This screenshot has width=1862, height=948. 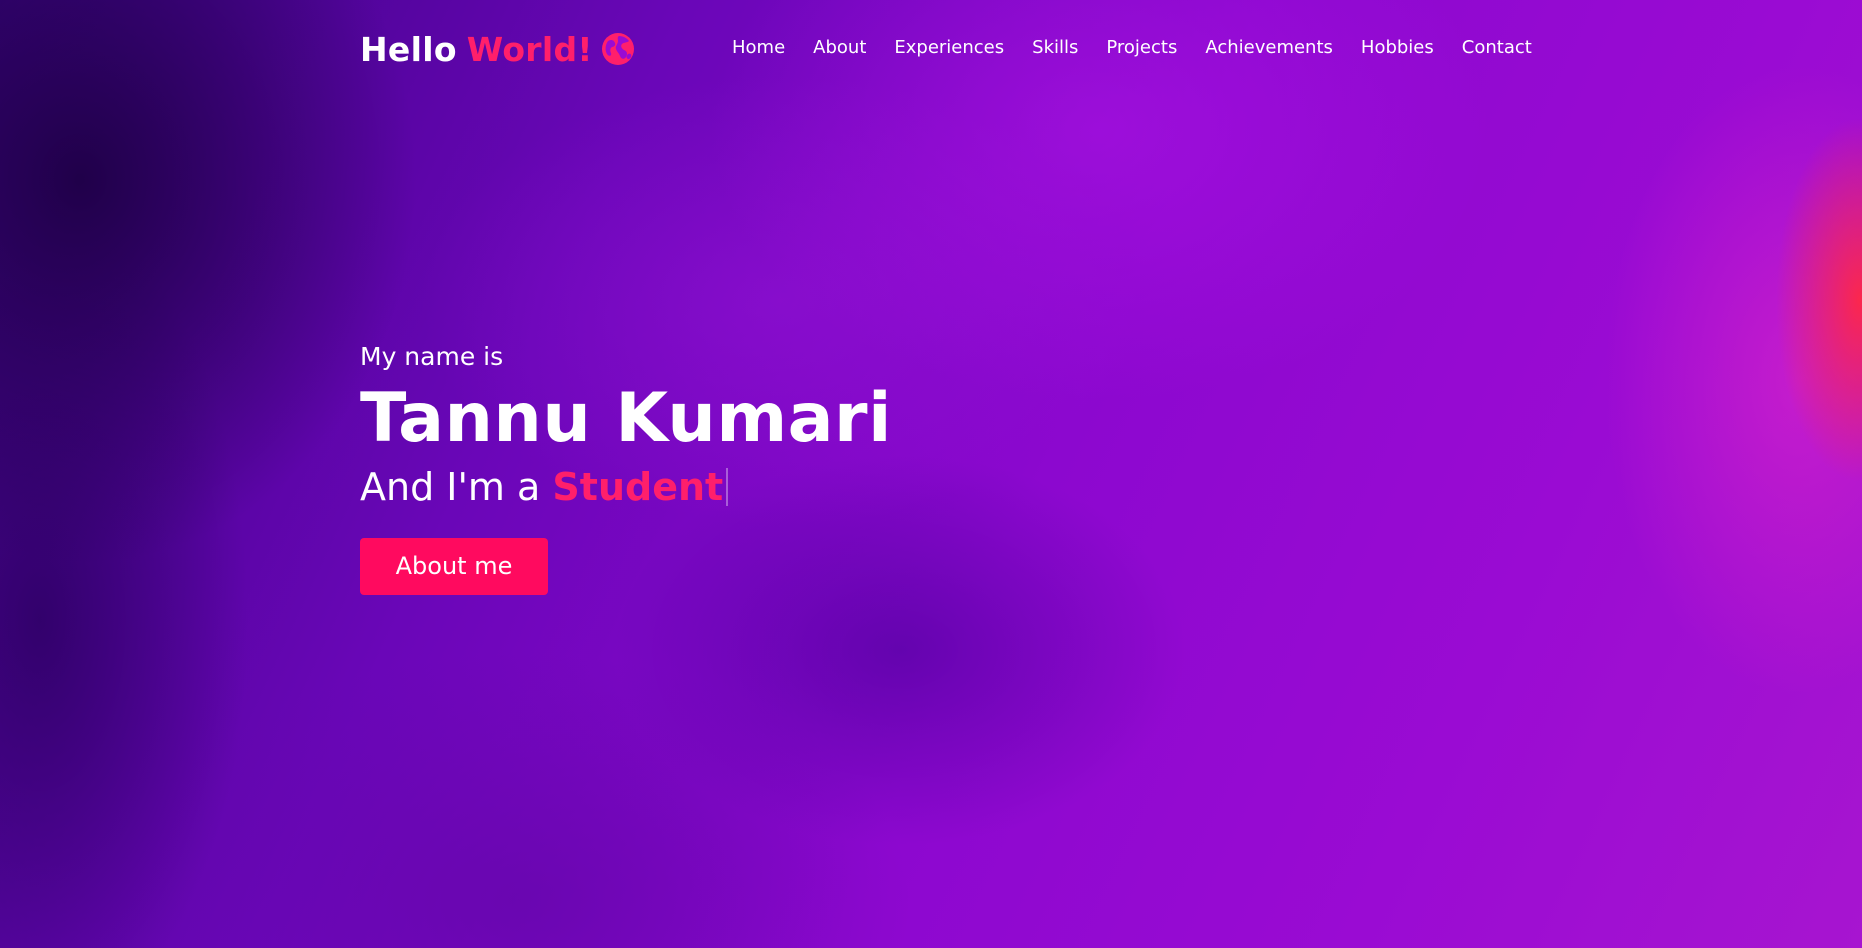 What do you see at coordinates (638, 487) in the screenshot?
I see `hero-role: Student` at bounding box center [638, 487].